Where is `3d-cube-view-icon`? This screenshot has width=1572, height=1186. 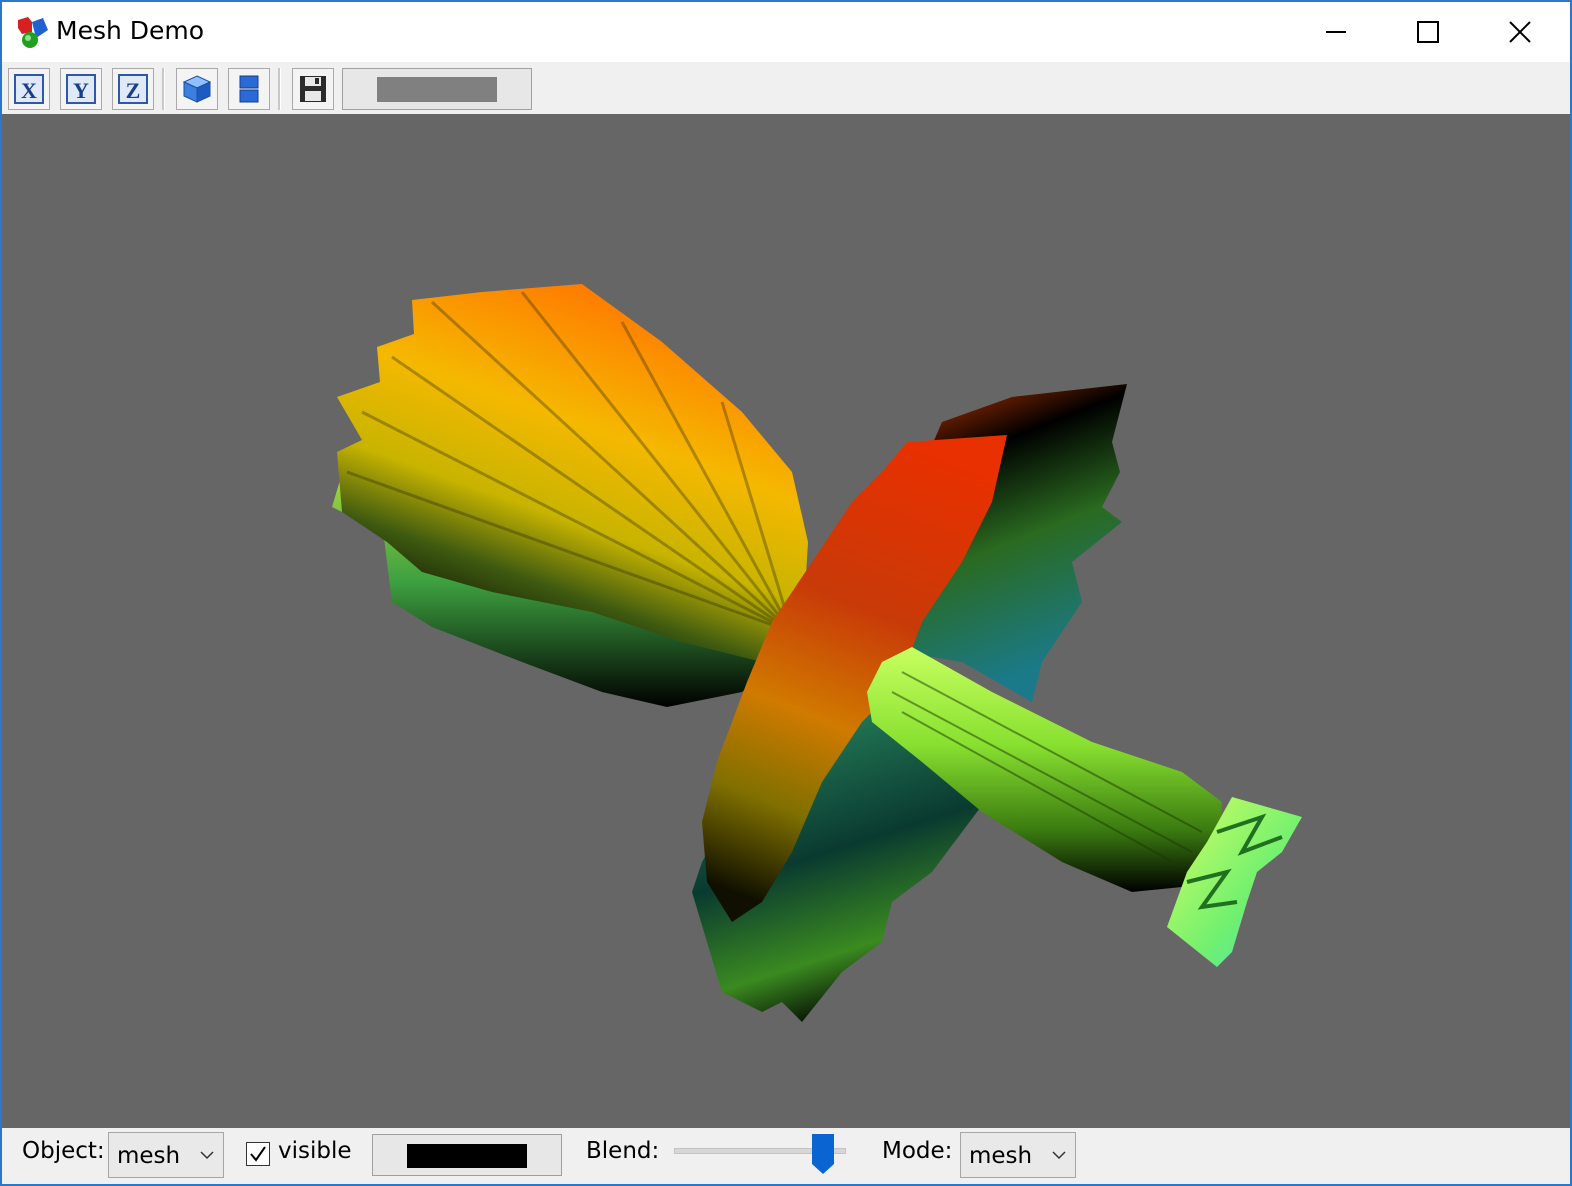
3d-cube-view-icon is located at coordinates (197, 89).